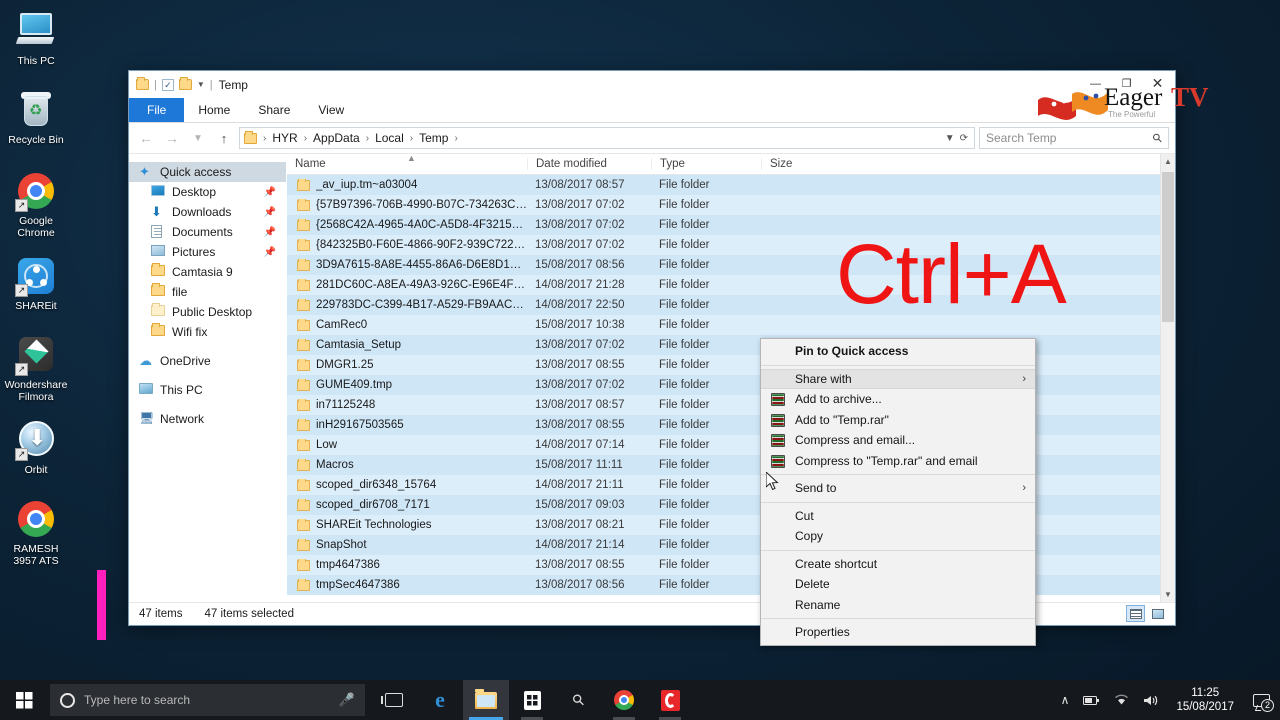 This screenshot has width=1280, height=720. I want to click on type-cell: File folder, so click(684, 465).